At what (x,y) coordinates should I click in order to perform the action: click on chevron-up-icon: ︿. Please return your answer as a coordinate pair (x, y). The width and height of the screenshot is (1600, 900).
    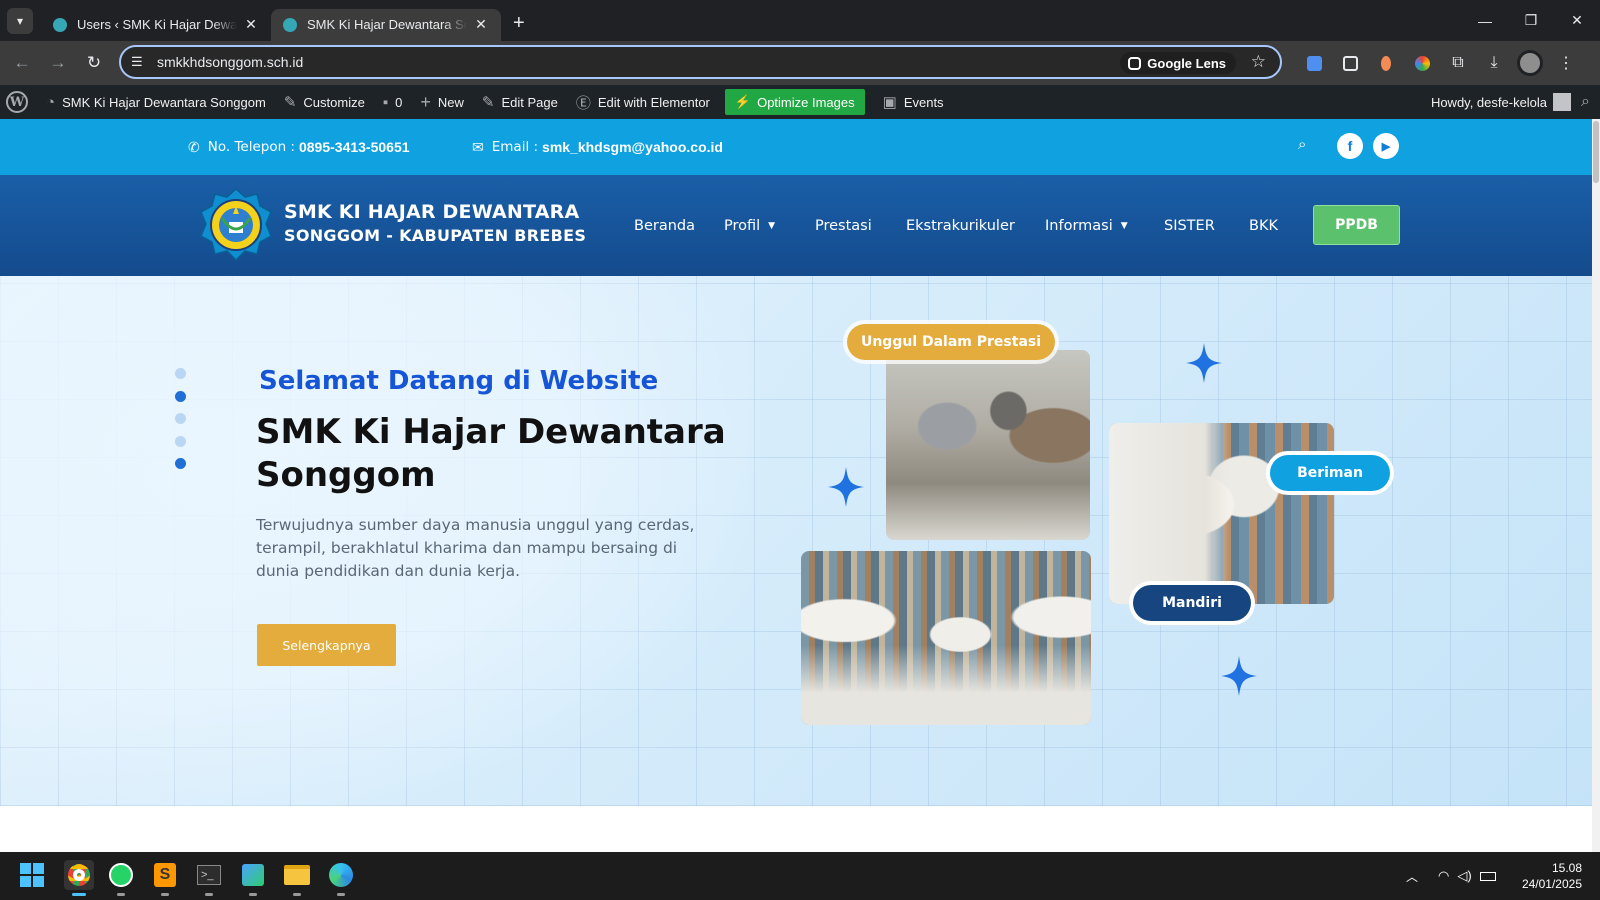
    Looking at the image, I should click on (1412, 876).